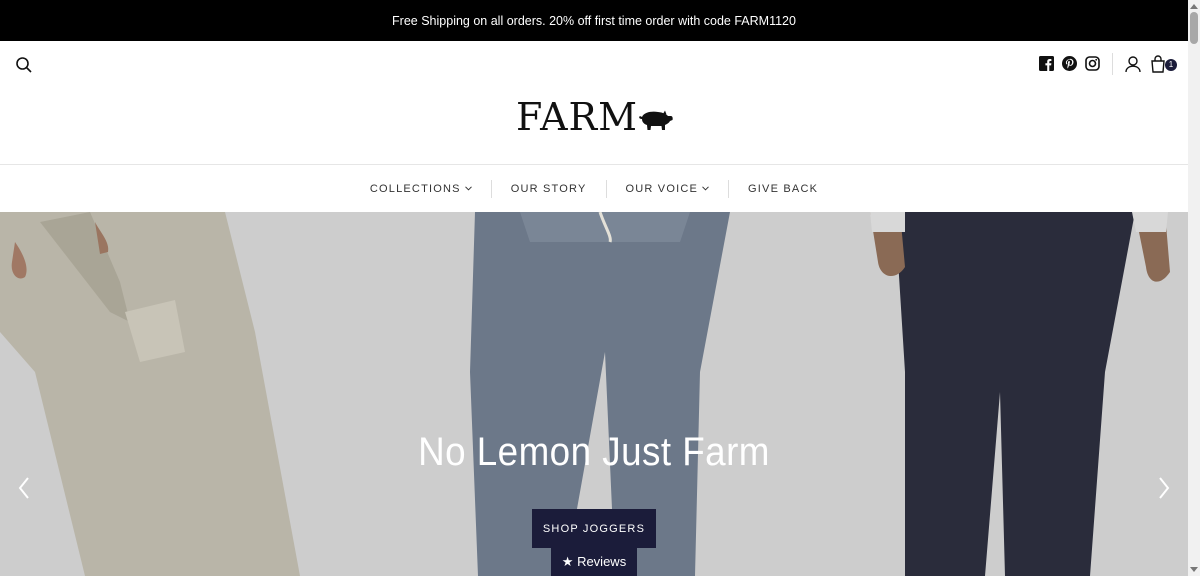  I want to click on instagram-icon, so click(1092, 63).